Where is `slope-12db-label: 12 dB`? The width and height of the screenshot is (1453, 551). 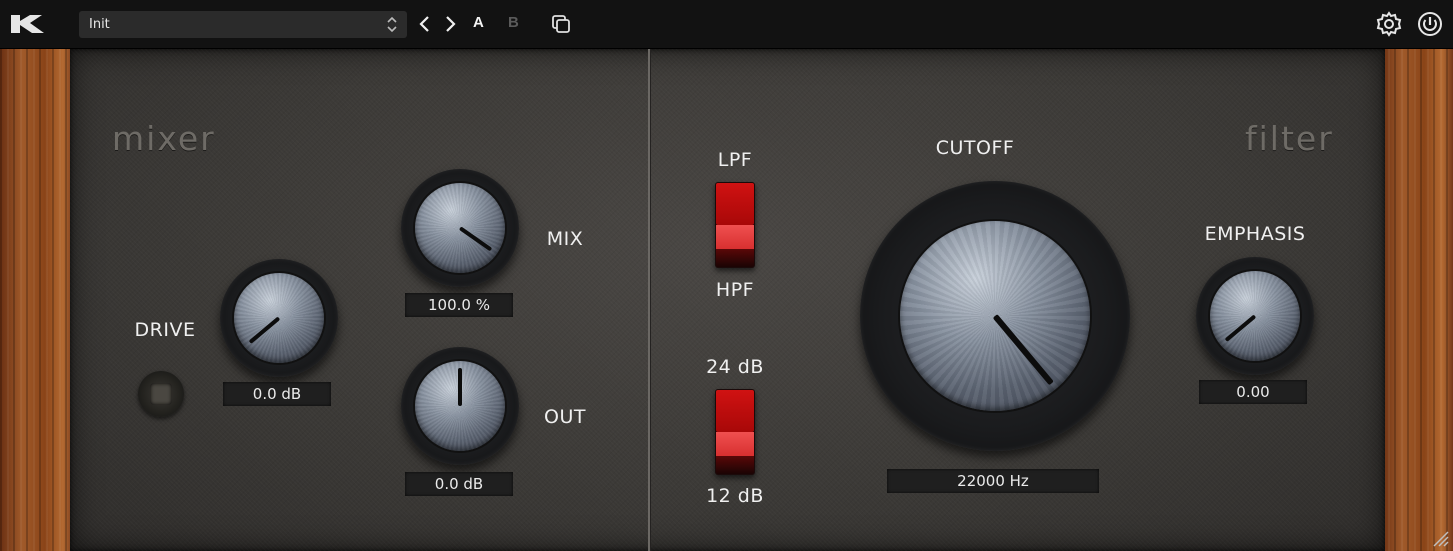
slope-12db-label: 12 dB is located at coordinates (735, 496).